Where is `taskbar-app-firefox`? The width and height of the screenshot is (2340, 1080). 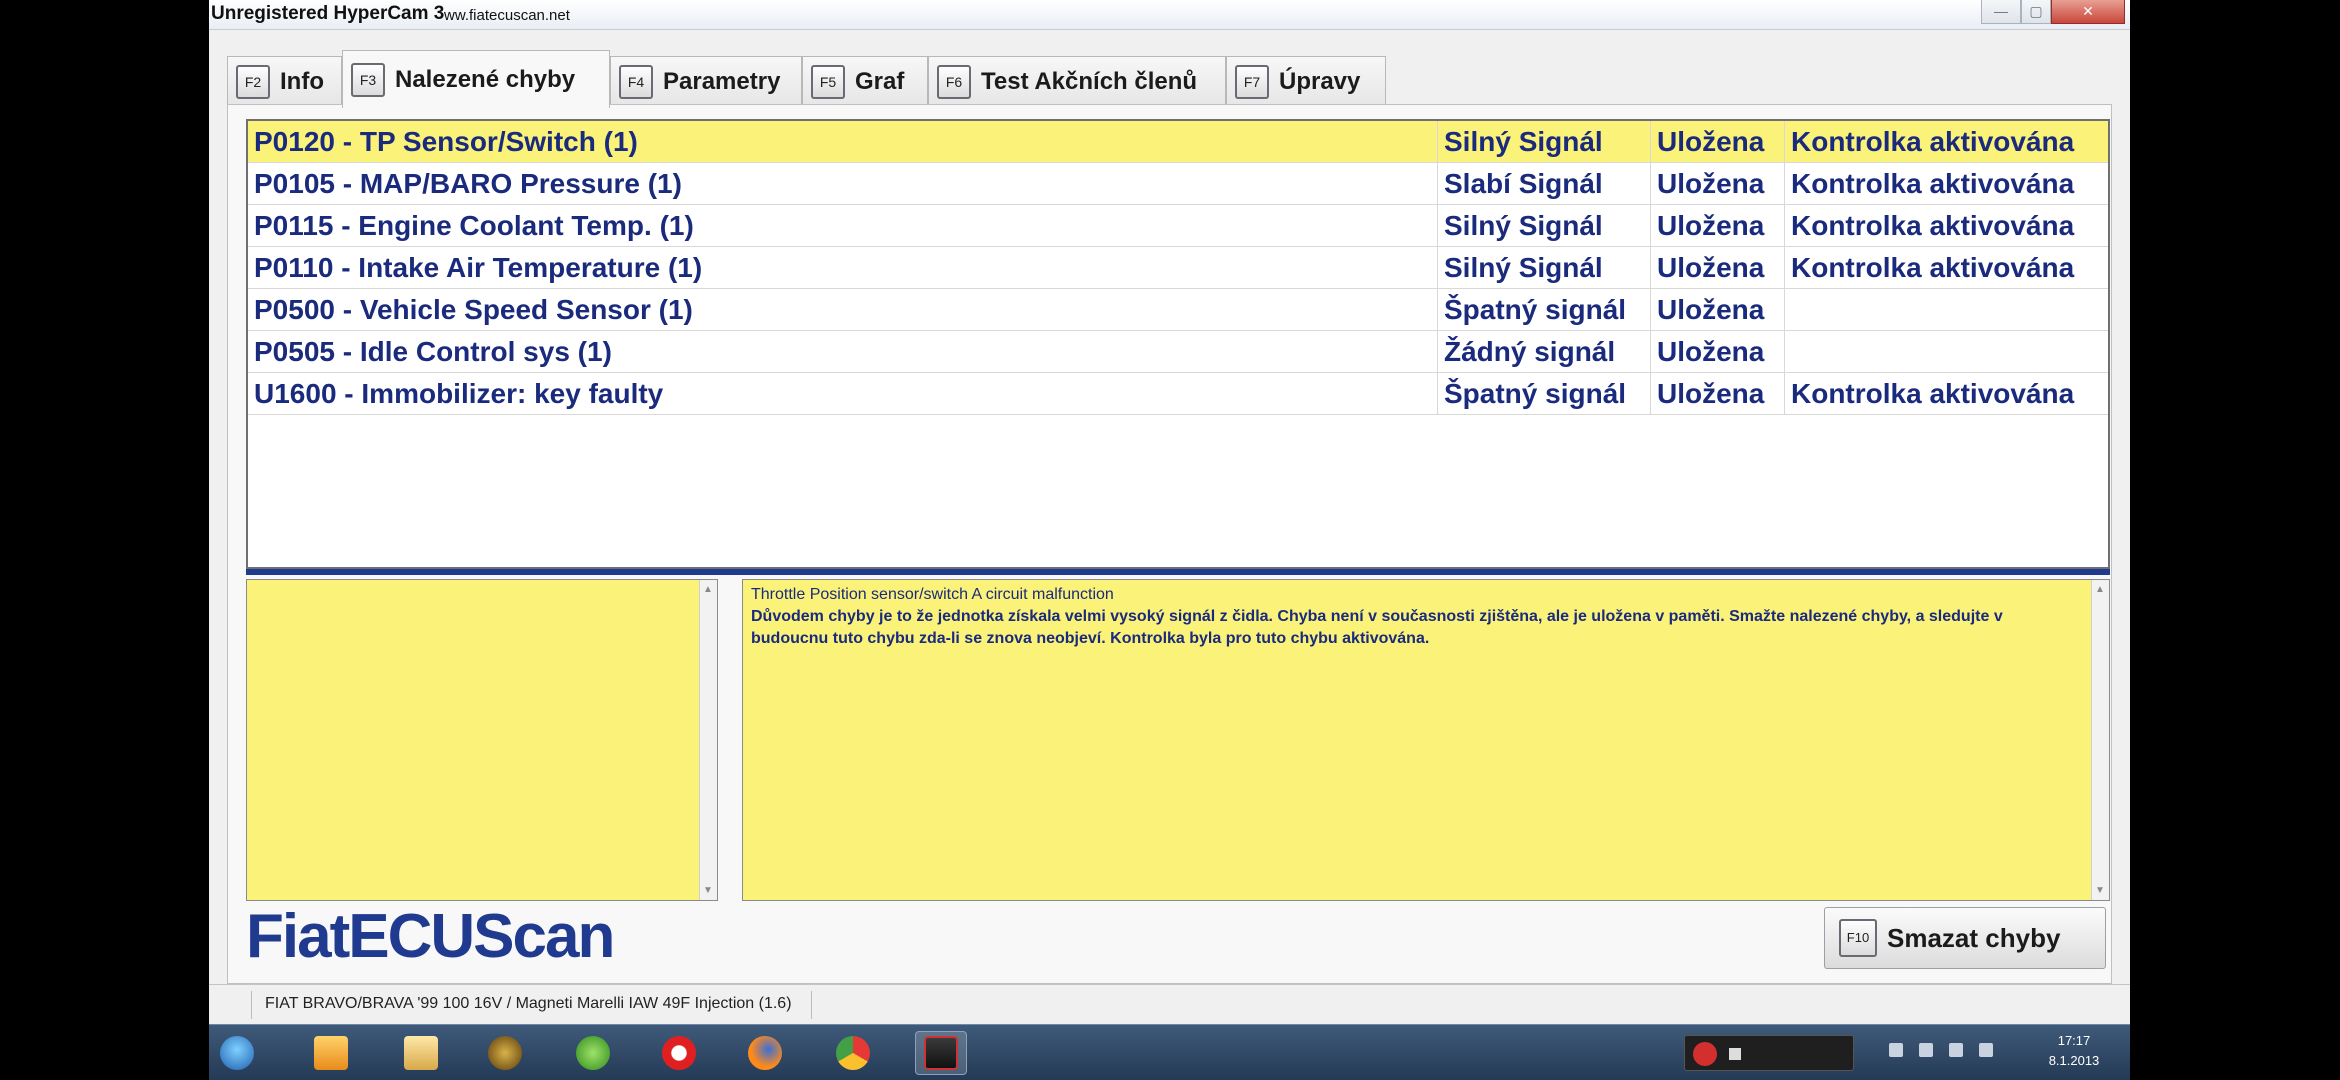
taskbar-app-firefox is located at coordinates (765, 1053).